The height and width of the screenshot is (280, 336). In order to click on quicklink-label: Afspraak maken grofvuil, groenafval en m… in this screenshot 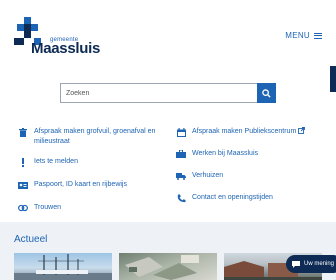, I will do `click(95, 136)`.